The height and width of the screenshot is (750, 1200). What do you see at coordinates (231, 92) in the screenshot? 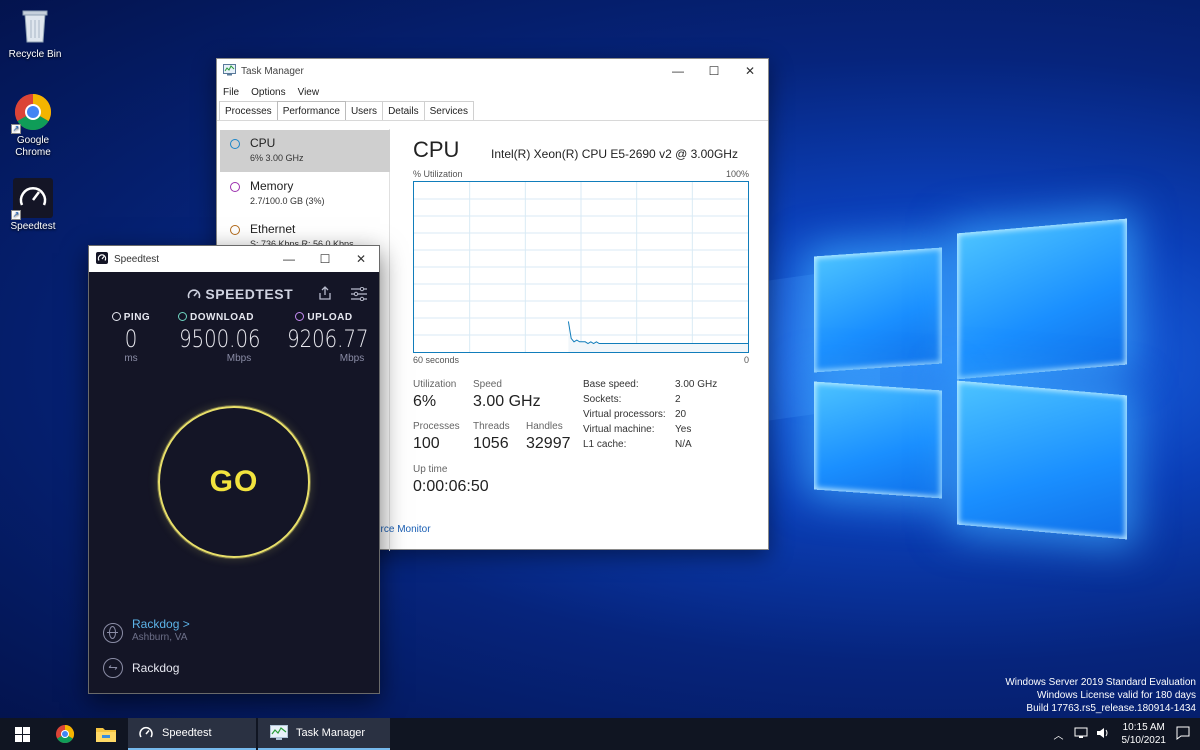
I see `menu-file: File` at bounding box center [231, 92].